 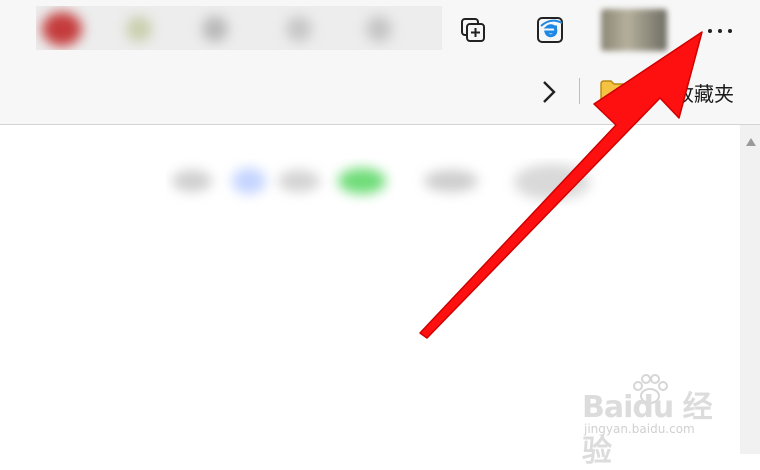 What do you see at coordinates (579, 91) in the screenshot?
I see `favorites-bar-divider` at bounding box center [579, 91].